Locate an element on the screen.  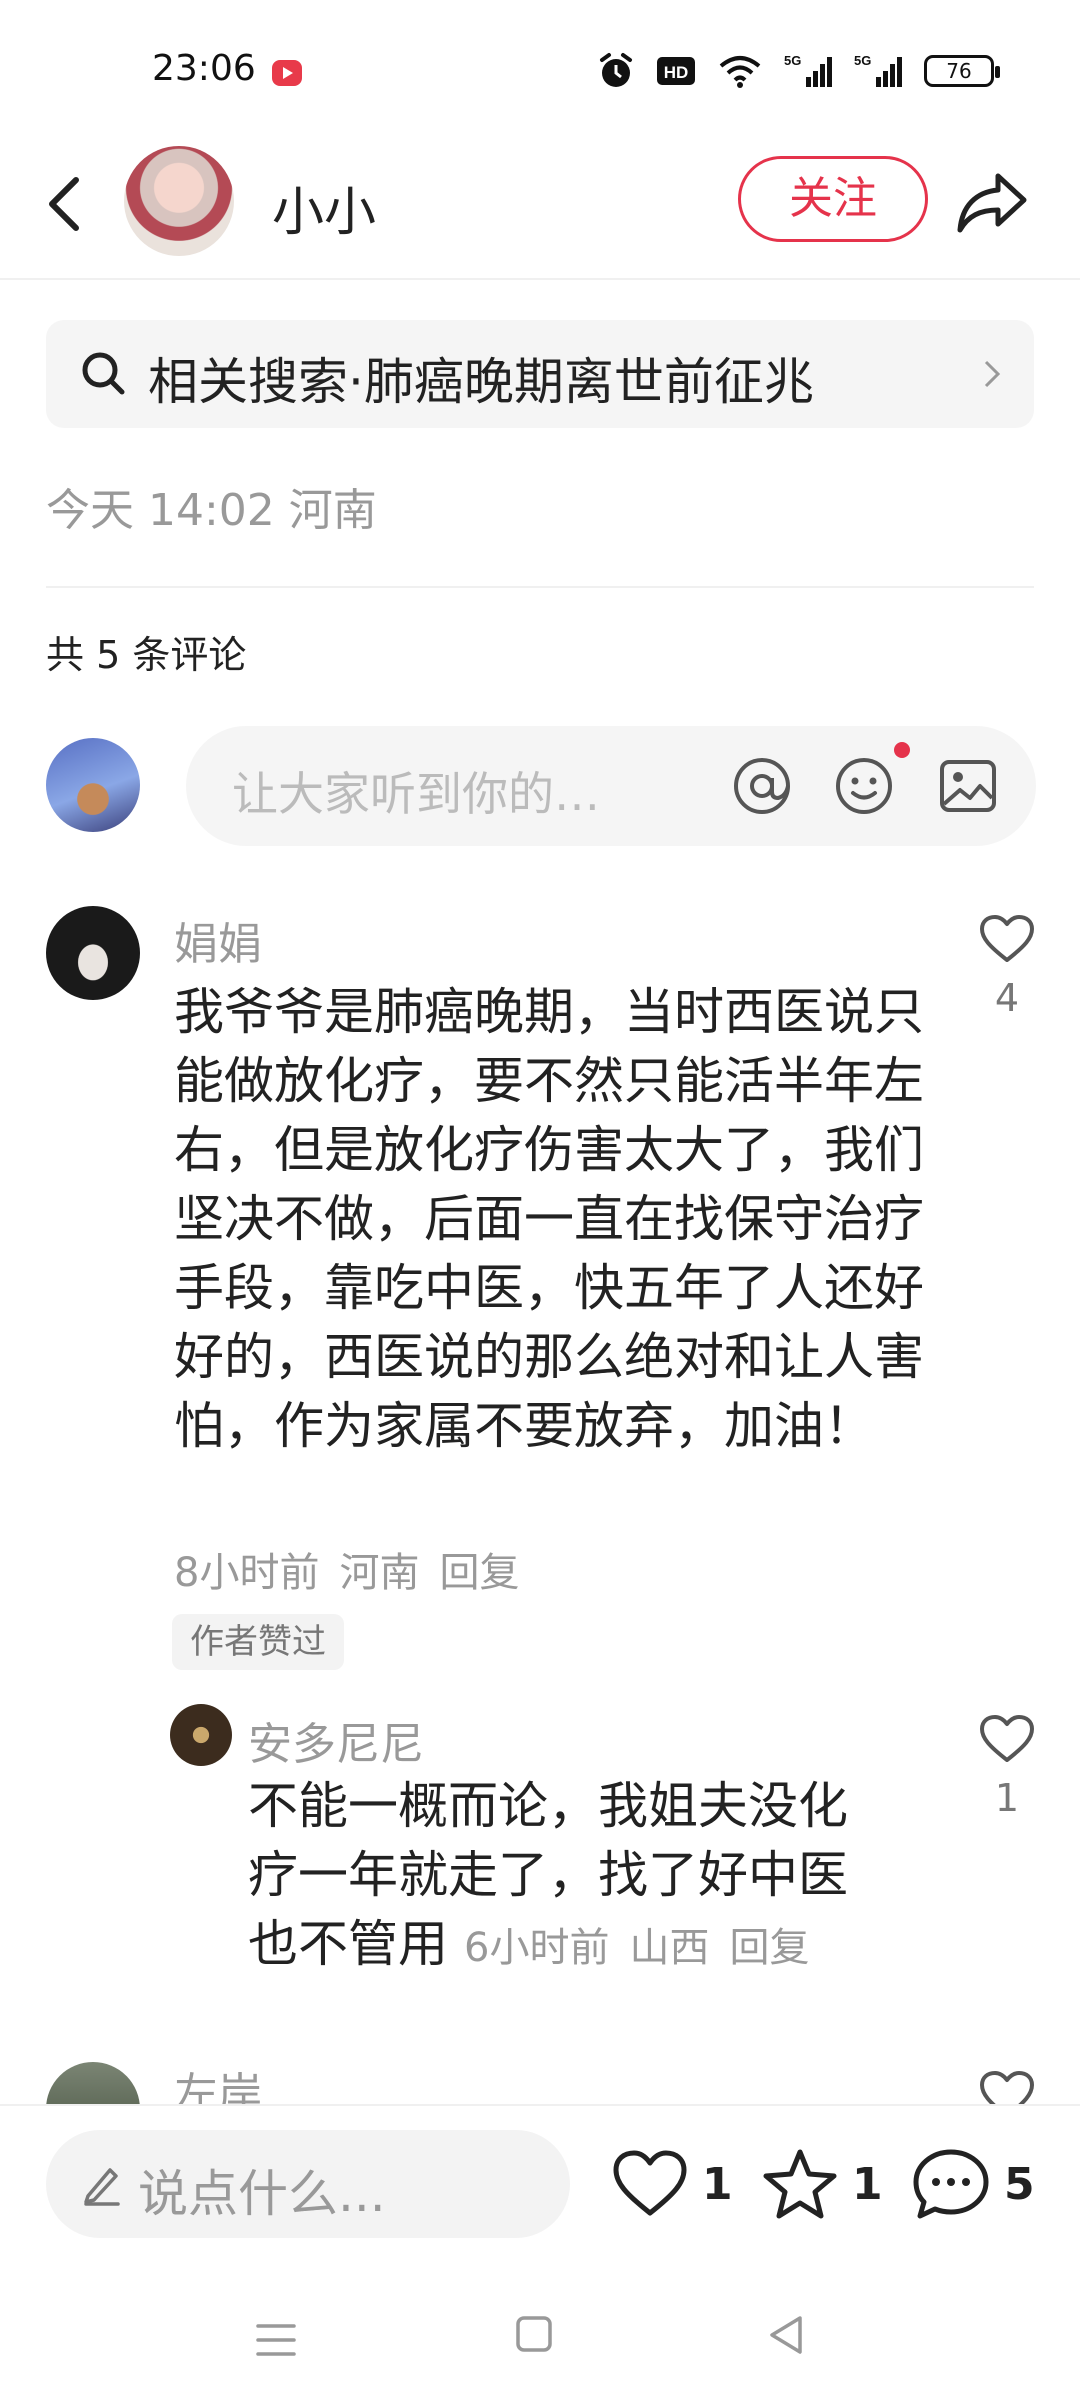
related-search-text: 相关搜索·肺癌晚期离世前征兆 is located at coordinates (481, 382).